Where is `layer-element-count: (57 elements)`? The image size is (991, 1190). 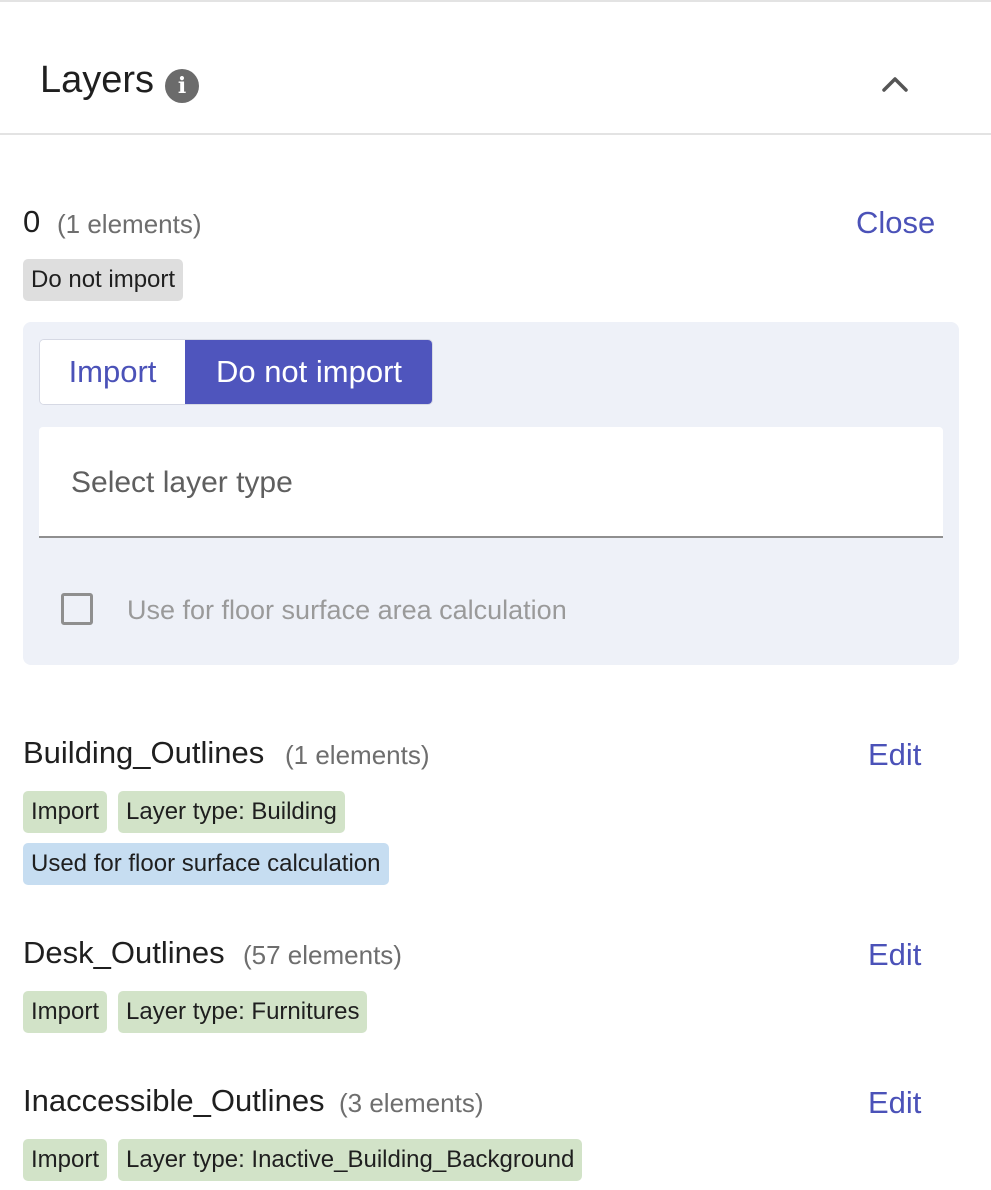
layer-element-count: (57 elements) is located at coordinates (322, 955).